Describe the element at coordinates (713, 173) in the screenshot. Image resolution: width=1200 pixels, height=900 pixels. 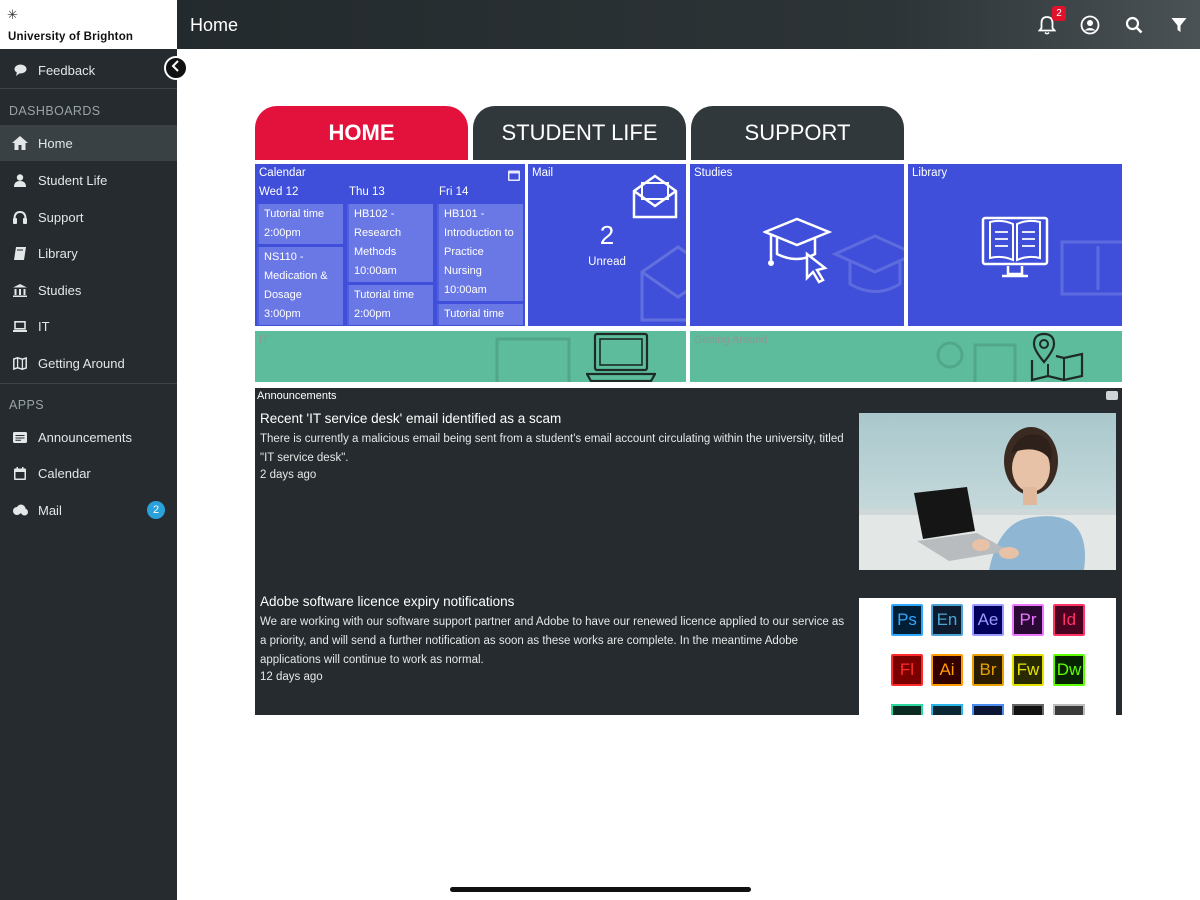
I see `studies-tile-title: Studies` at that location.